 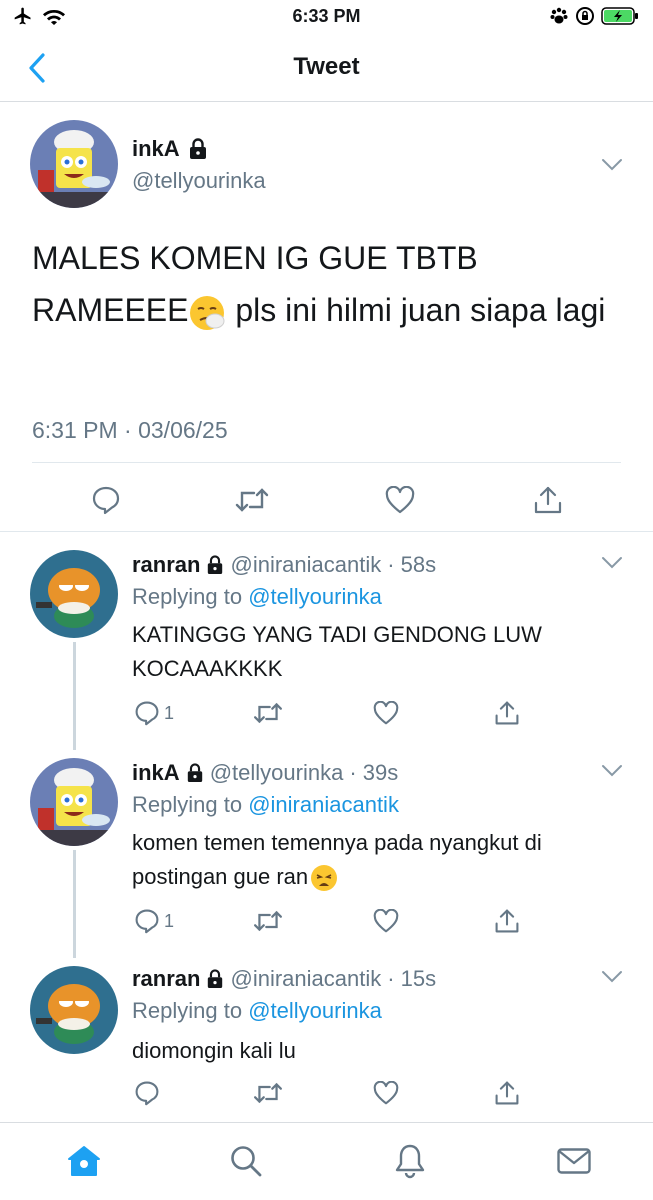 What do you see at coordinates (169, 920) in the screenshot?
I see `reply-count: 1` at bounding box center [169, 920].